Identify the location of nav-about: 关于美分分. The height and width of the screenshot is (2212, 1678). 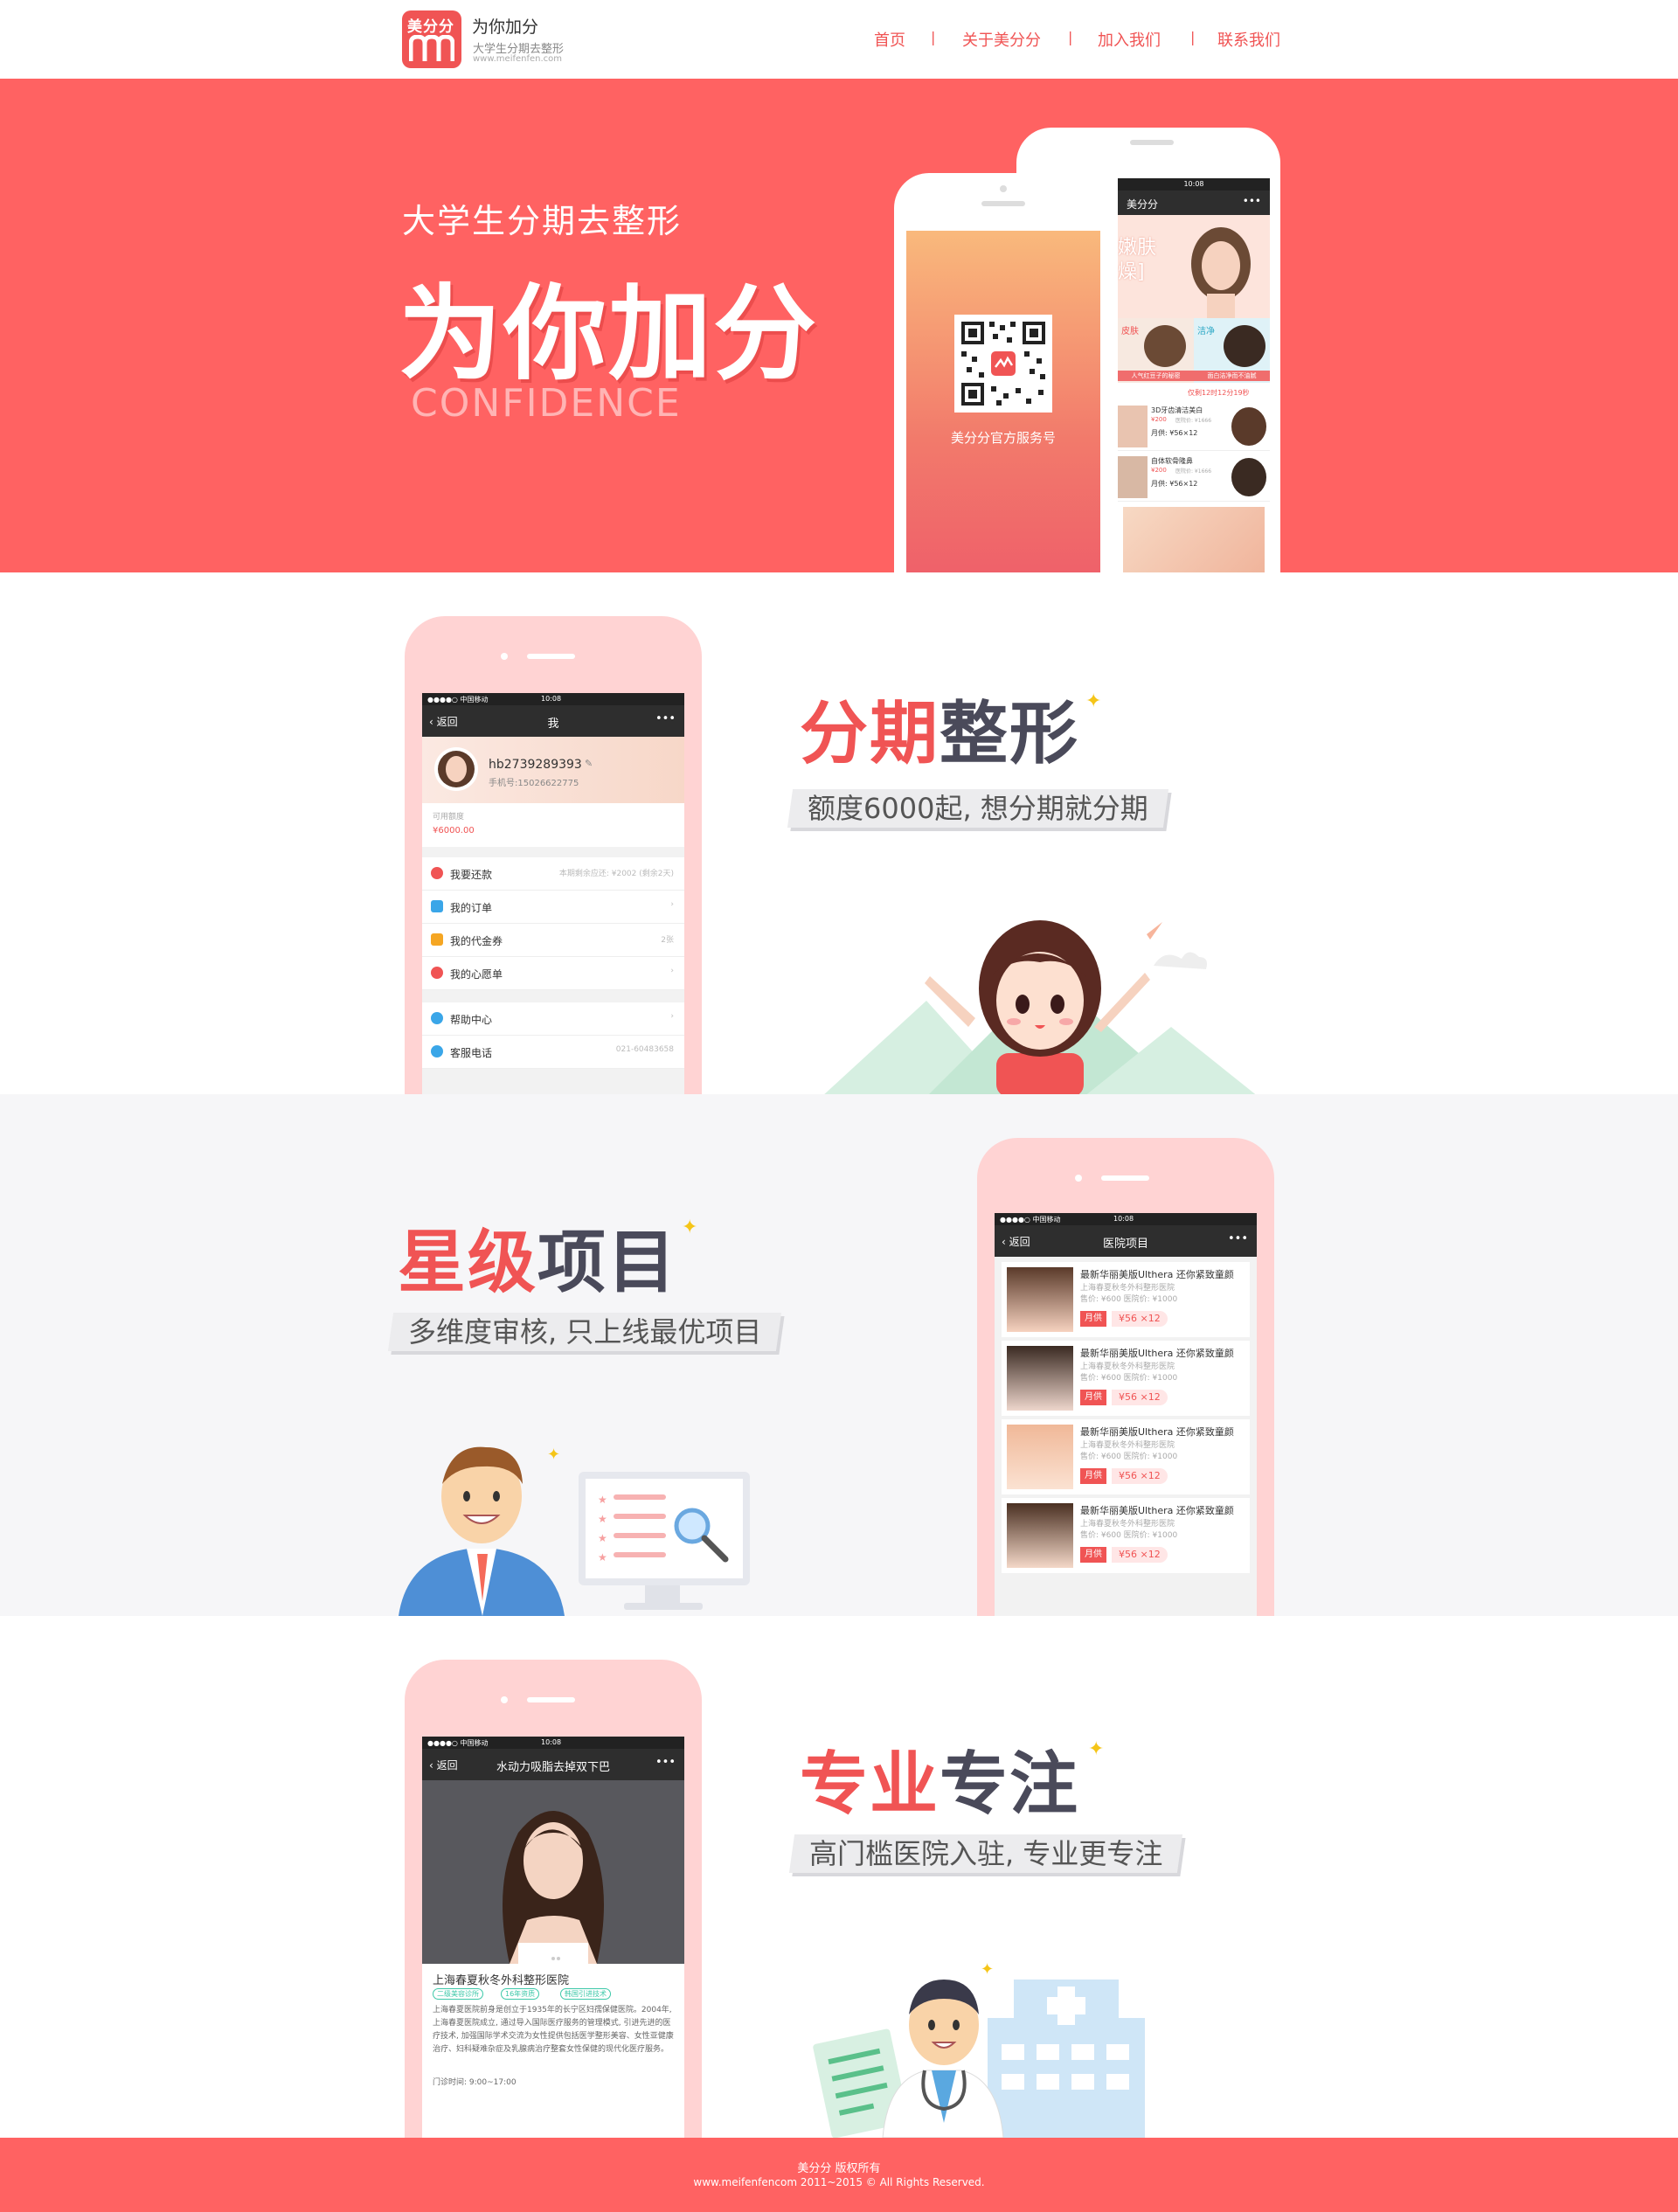
(1001, 39).